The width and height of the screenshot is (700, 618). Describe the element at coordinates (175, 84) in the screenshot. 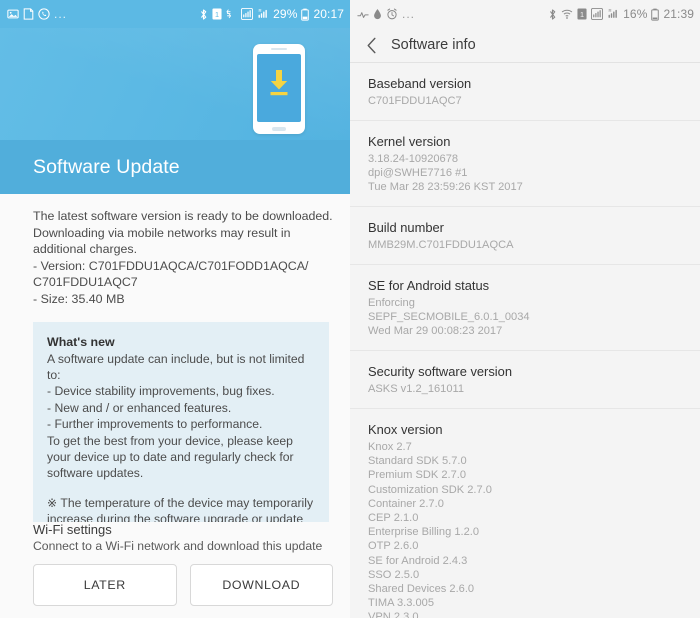

I see `update-hero-banner` at that location.